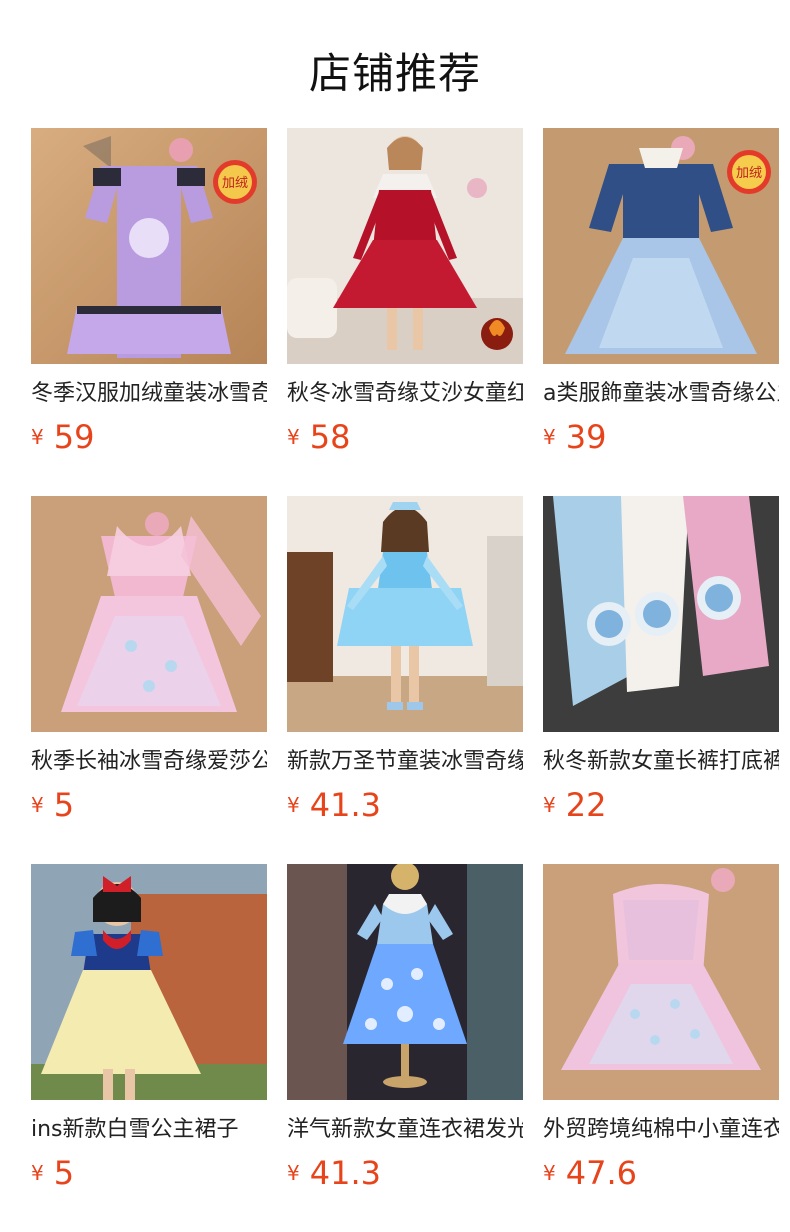  What do you see at coordinates (149, 1130) in the screenshot?
I see `product-name: ins新款白雪公主裙子` at bounding box center [149, 1130].